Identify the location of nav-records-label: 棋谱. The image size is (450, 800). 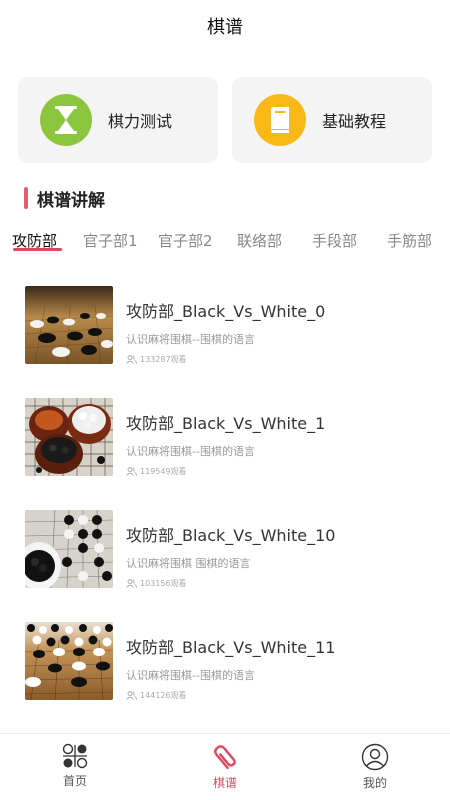
(224, 783).